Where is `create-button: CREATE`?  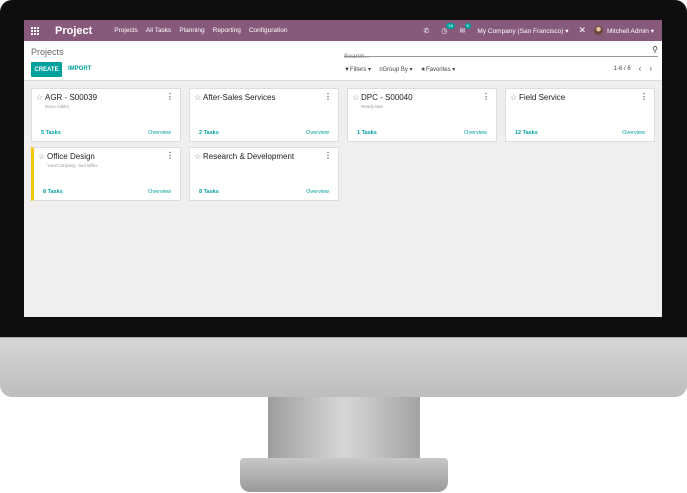 create-button: CREATE is located at coordinates (46, 69).